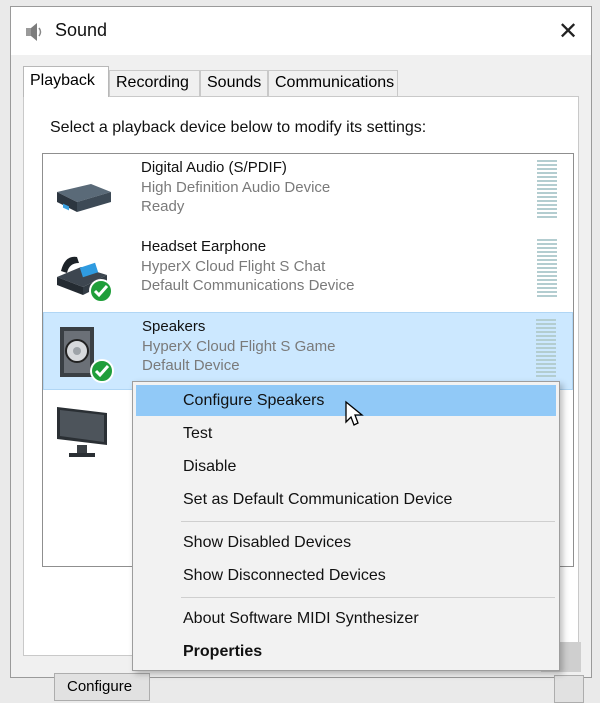  Describe the element at coordinates (234, 83) in the screenshot. I see `tab-sounds: Sounds` at that location.